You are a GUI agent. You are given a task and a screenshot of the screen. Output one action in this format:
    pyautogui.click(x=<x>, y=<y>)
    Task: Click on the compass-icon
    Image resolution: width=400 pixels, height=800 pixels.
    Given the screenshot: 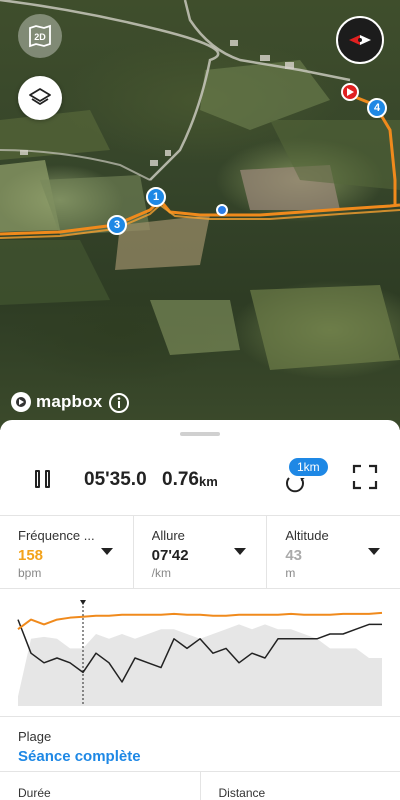 What is the action you would take?
    pyautogui.click(x=360, y=40)
    